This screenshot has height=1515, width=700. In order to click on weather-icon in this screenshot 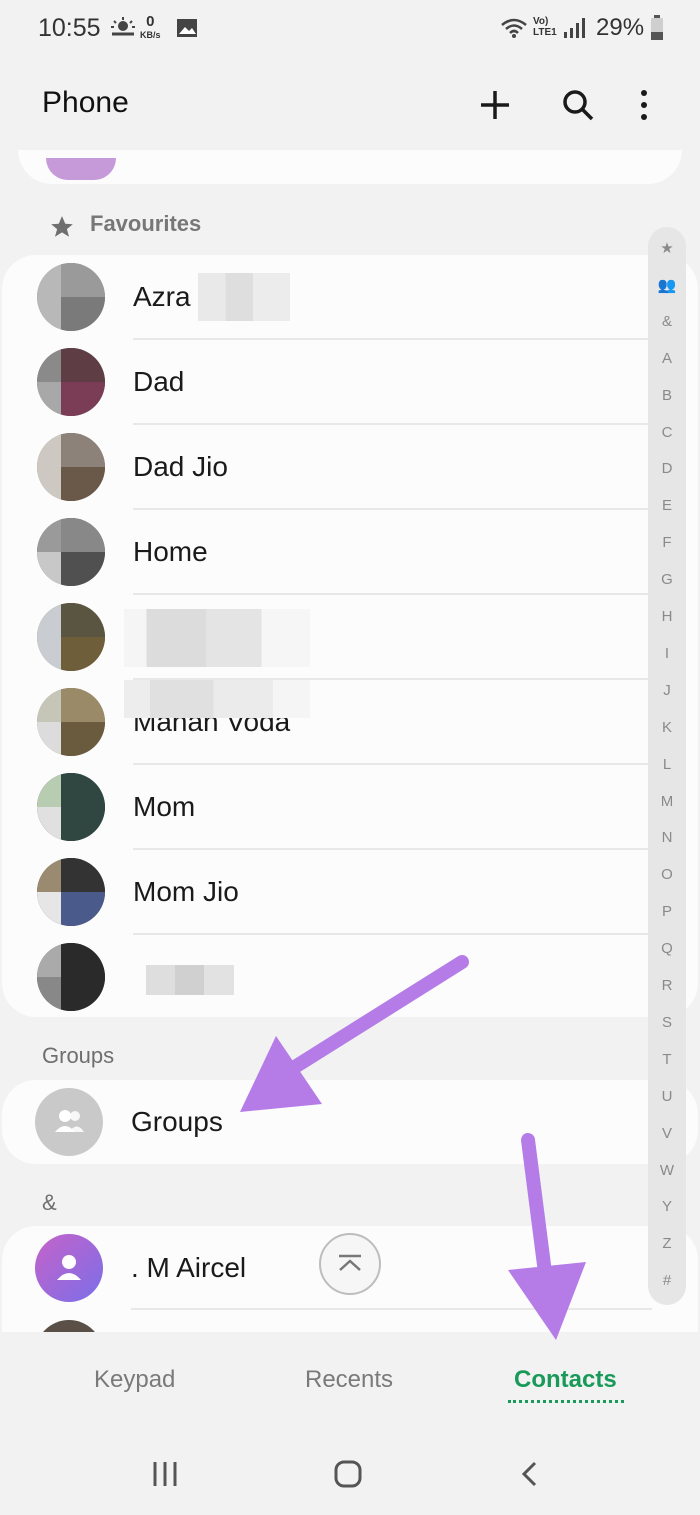, I will do `click(123, 26)`.